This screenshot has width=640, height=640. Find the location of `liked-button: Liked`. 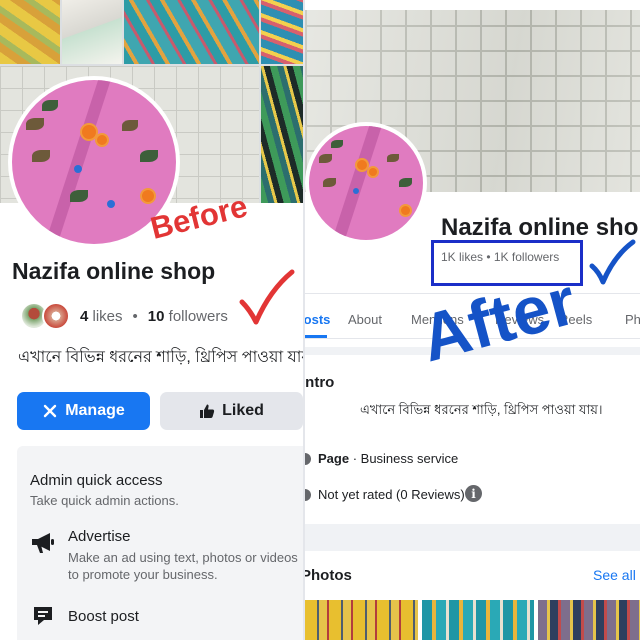

liked-button: Liked is located at coordinates (231, 411).